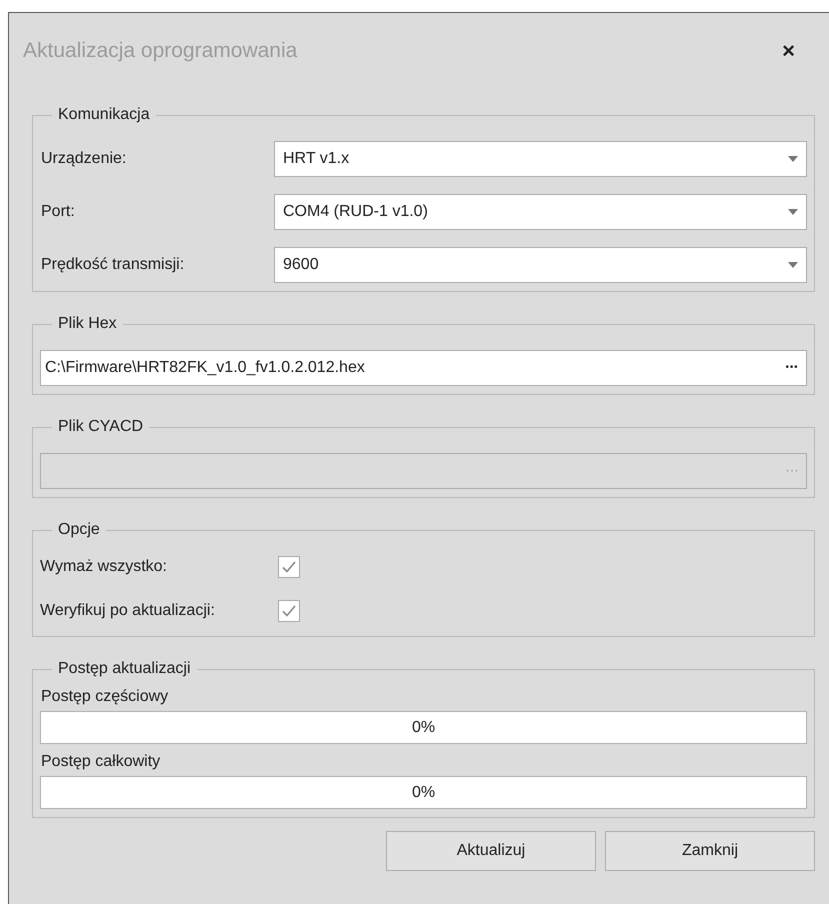  Describe the element at coordinates (128, 611) in the screenshot. I see `option-label: Weryfikuj po aktualizacji:` at that location.